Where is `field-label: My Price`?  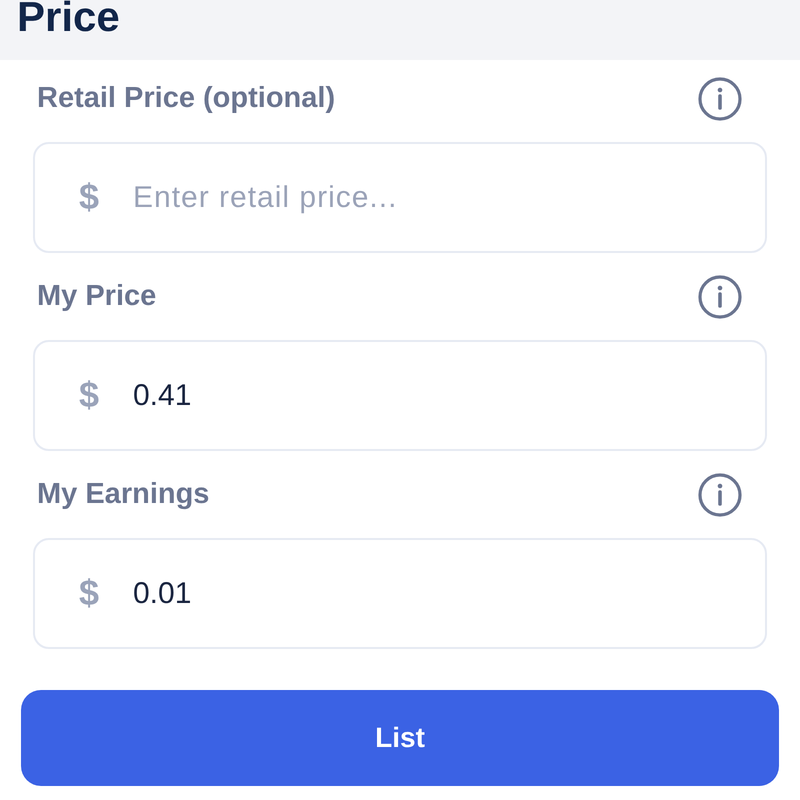
field-label: My Price is located at coordinates (96, 296).